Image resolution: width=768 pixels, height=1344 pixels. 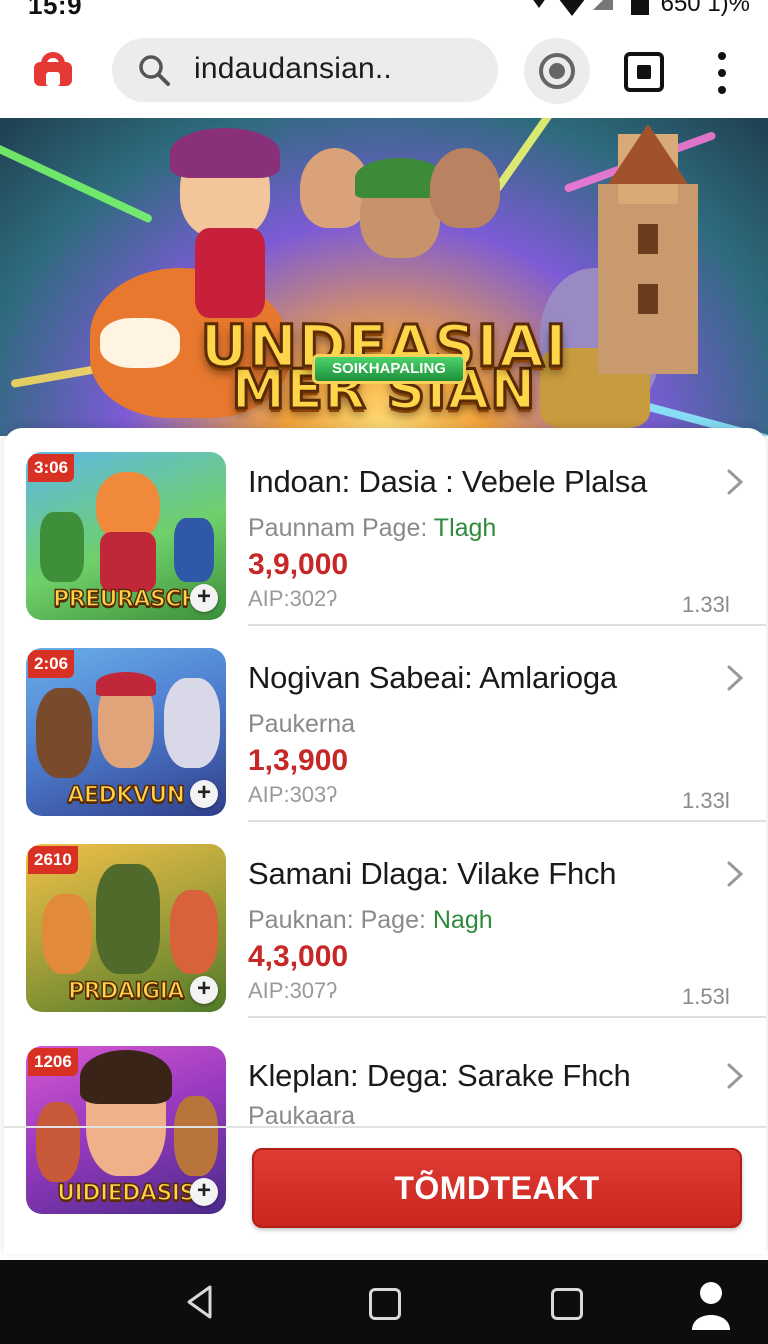 What do you see at coordinates (293, 598) in the screenshot?
I see `item-aip: AIP:302ʔ` at bounding box center [293, 598].